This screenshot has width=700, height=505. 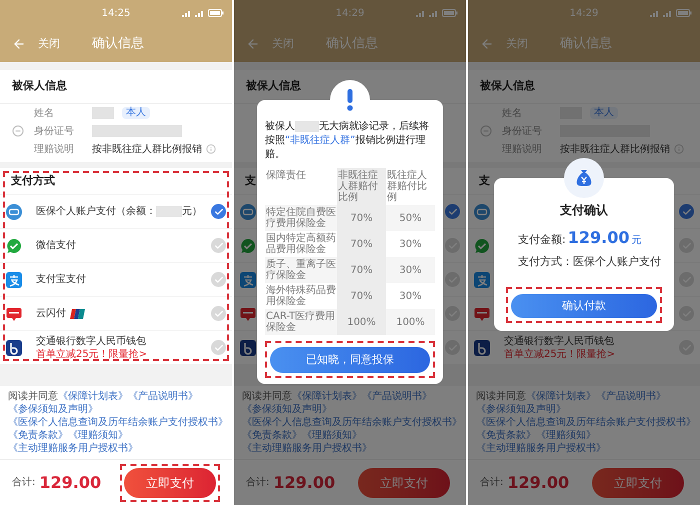 I want to click on table-header: 既往症人群赔付比例, so click(x=410, y=186).